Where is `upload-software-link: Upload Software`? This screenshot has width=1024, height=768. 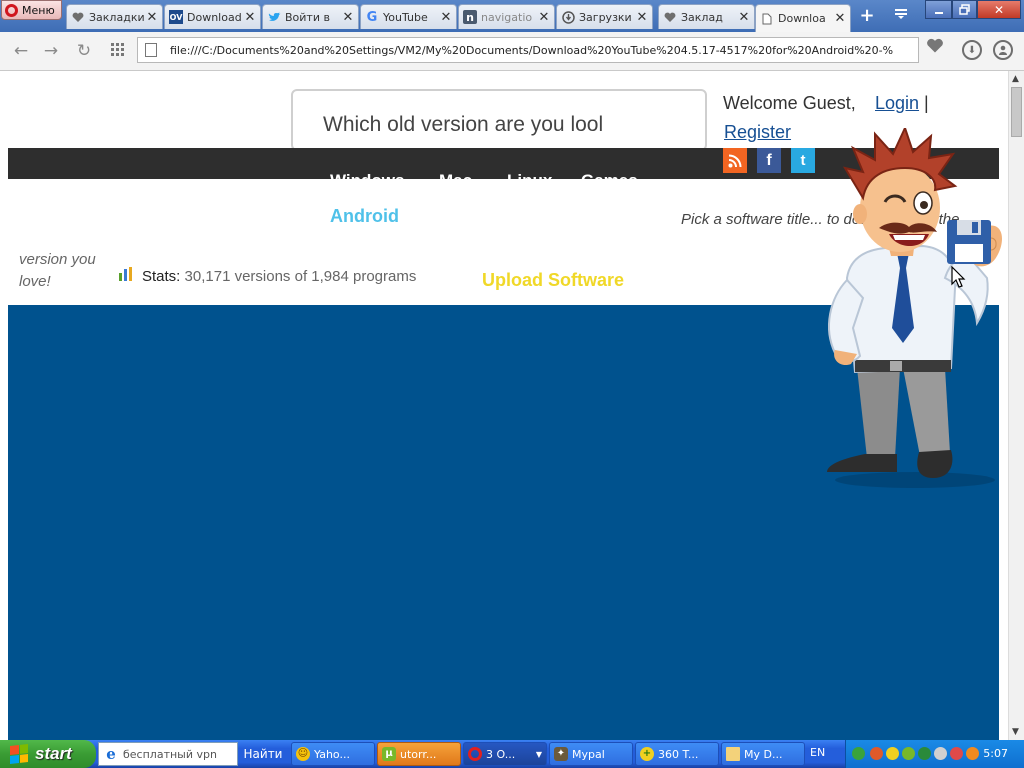
upload-software-link: Upload Software is located at coordinates (553, 280).